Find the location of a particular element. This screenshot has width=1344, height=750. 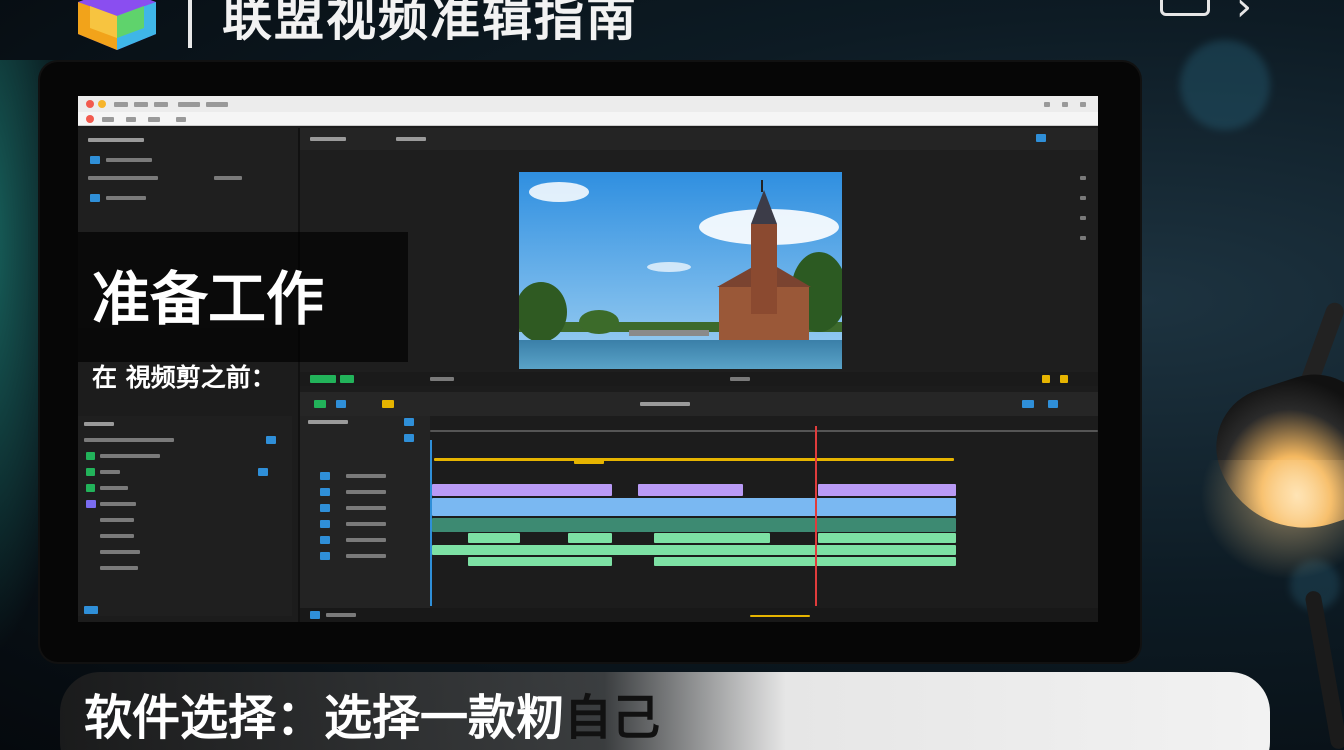

playhead is located at coordinates (816, 516).